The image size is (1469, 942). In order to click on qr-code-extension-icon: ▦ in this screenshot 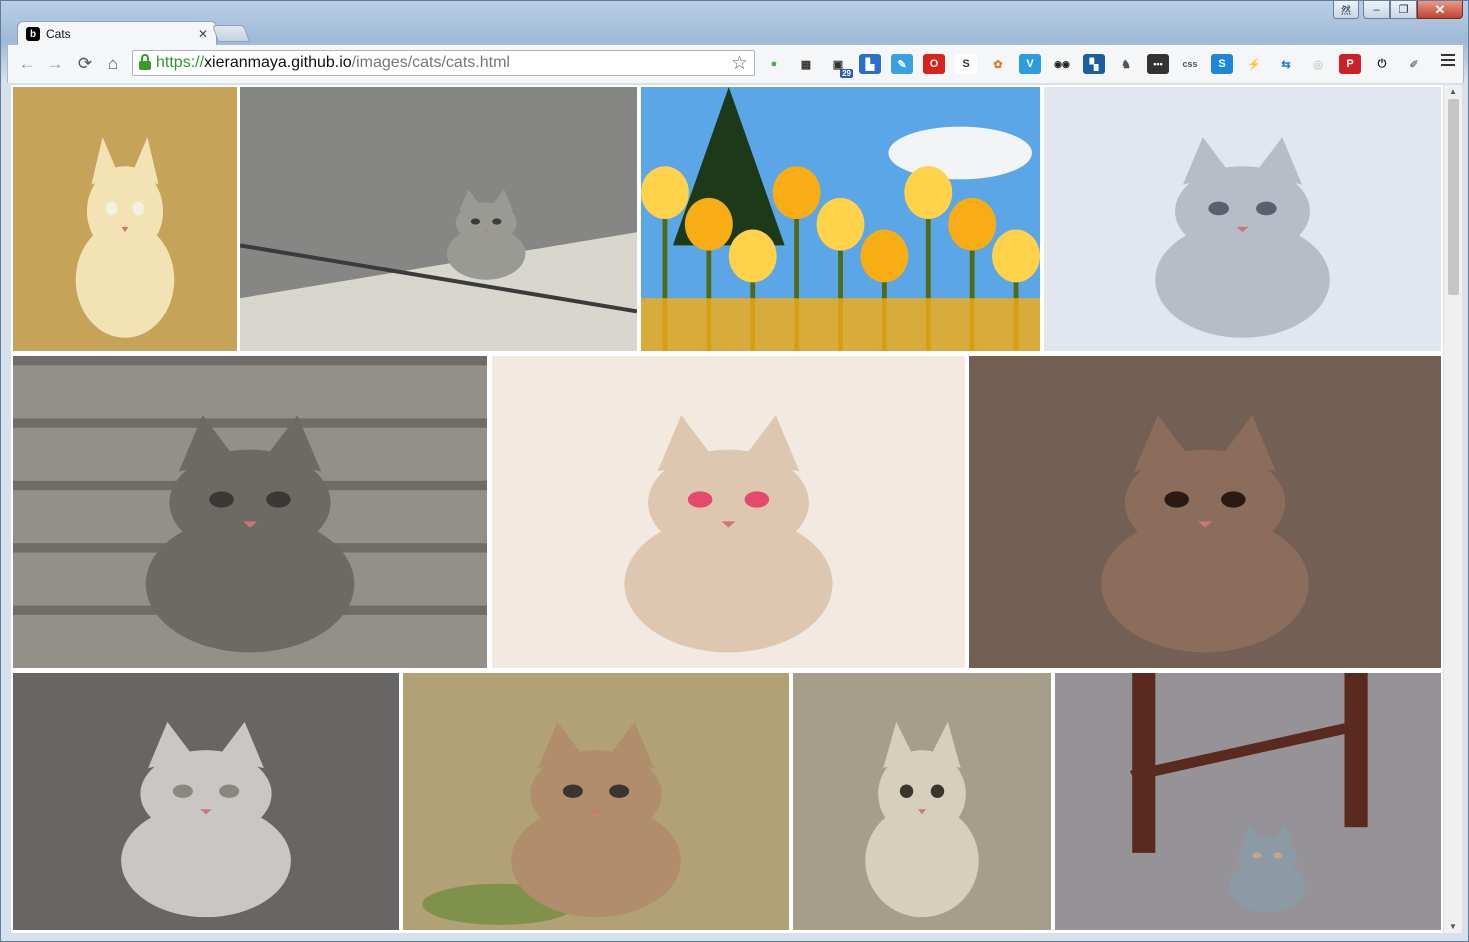, I will do `click(806, 64)`.